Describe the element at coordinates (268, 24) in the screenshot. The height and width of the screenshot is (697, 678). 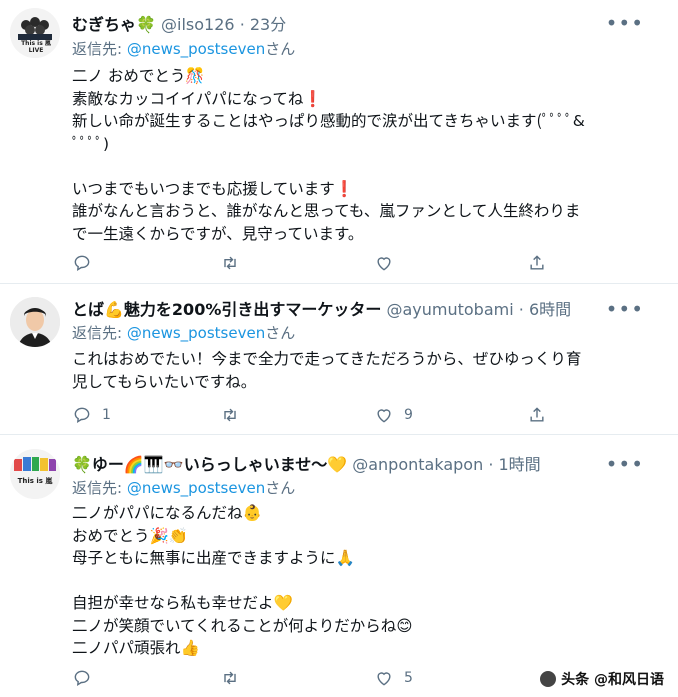
I see `timestamp: 23分` at that location.